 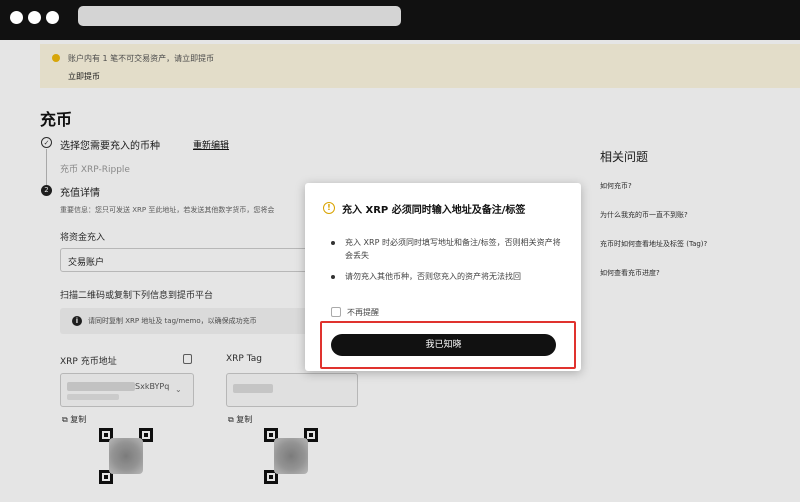 I want to click on modal-bullet: 充入 XRP 时必须同时填写地址和备注/标签，否则相关资产将会丢失, so click(x=453, y=249).